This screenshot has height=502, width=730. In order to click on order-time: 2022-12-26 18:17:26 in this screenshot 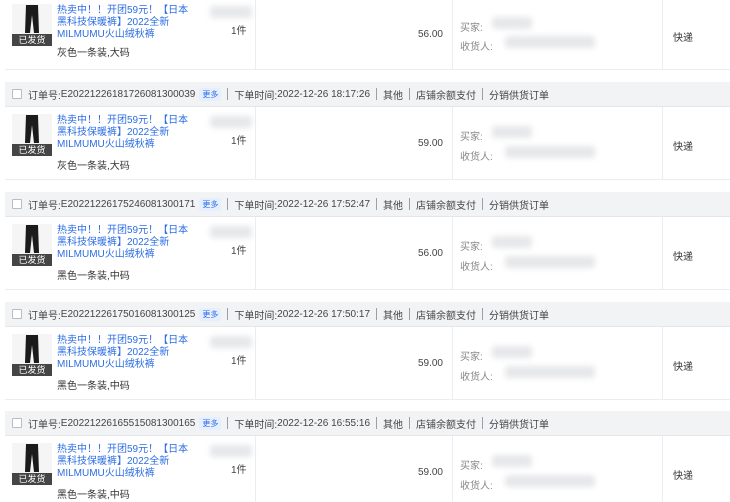, I will do `click(324, 94)`.